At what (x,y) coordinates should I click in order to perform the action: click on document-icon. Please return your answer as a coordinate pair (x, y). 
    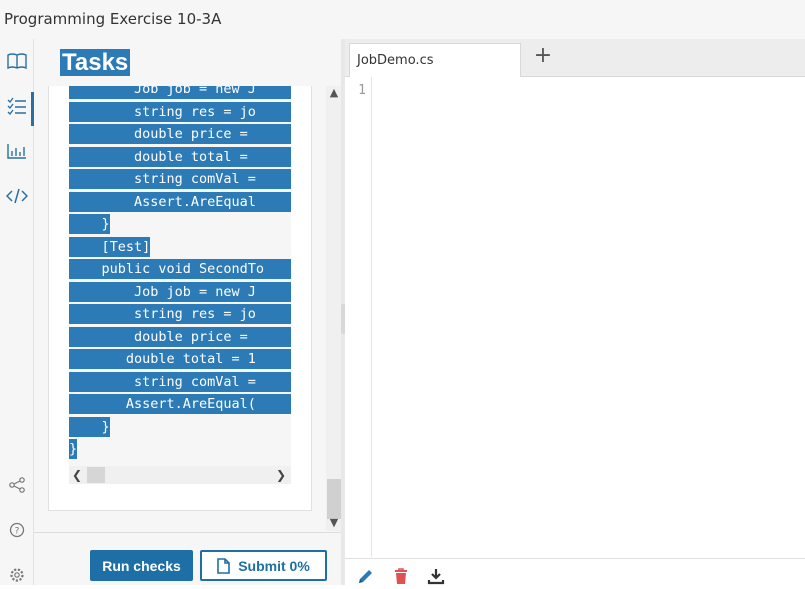
    Looking at the image, I should click on (224, 565).